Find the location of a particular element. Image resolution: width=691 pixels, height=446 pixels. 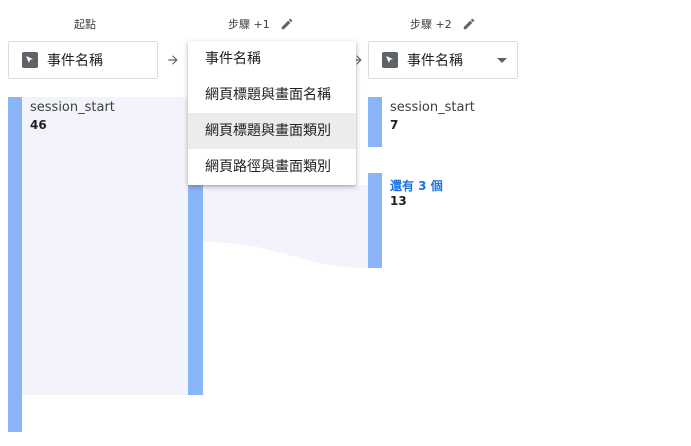

column-header-start-label: 起點 is located at coordinates (85, 24).